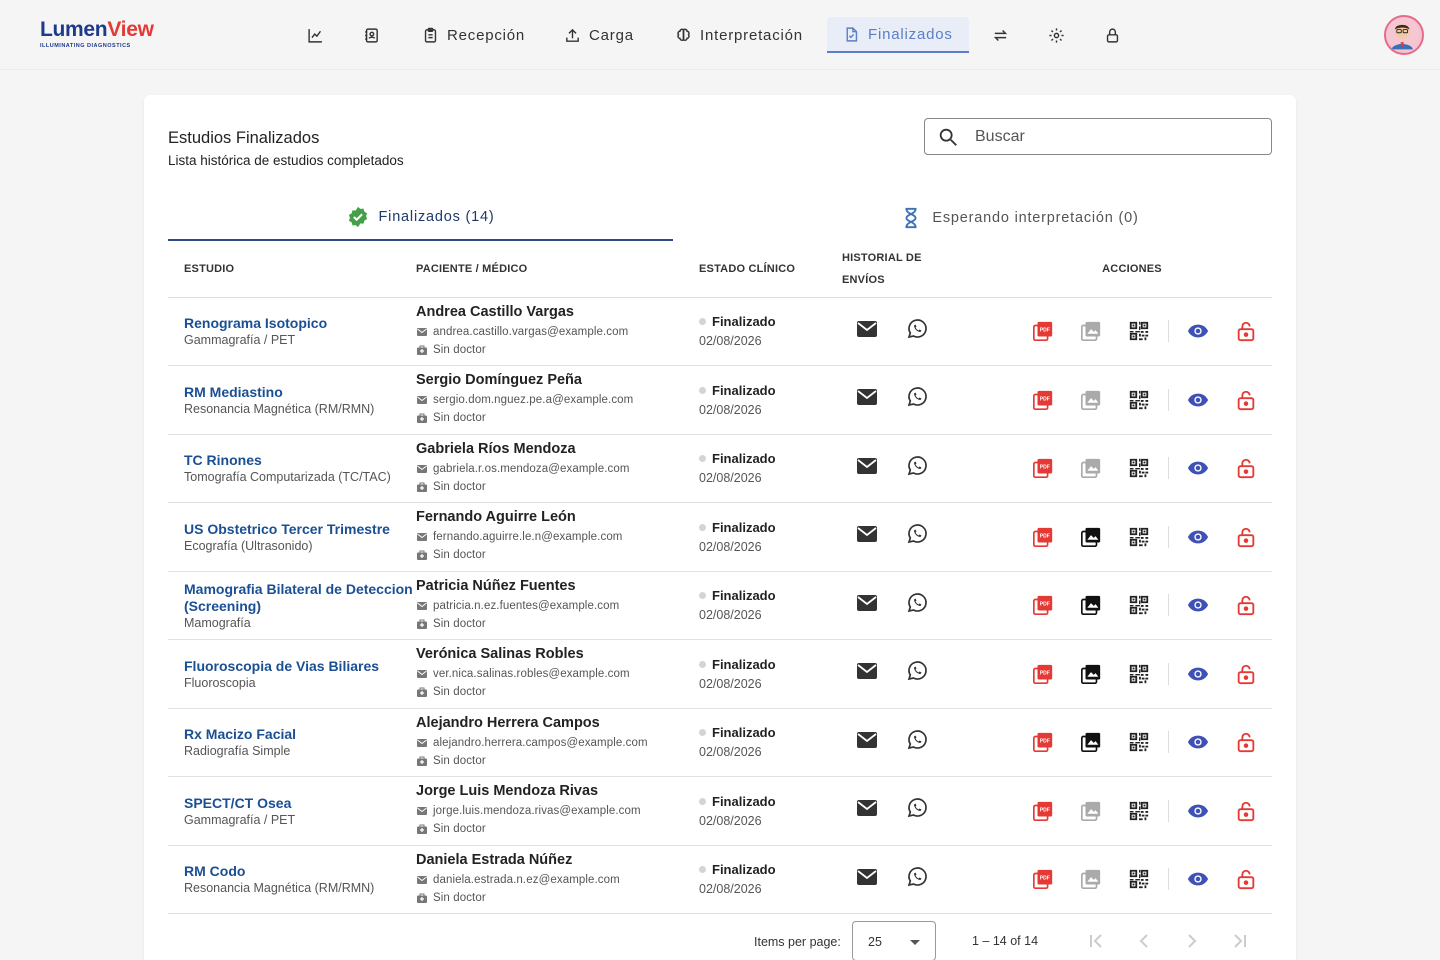 The image size is (1440, 960). Describe the element at coordinates (300, 460) in the screenshot. I see `study-name-link: TC Rinones` at that location.